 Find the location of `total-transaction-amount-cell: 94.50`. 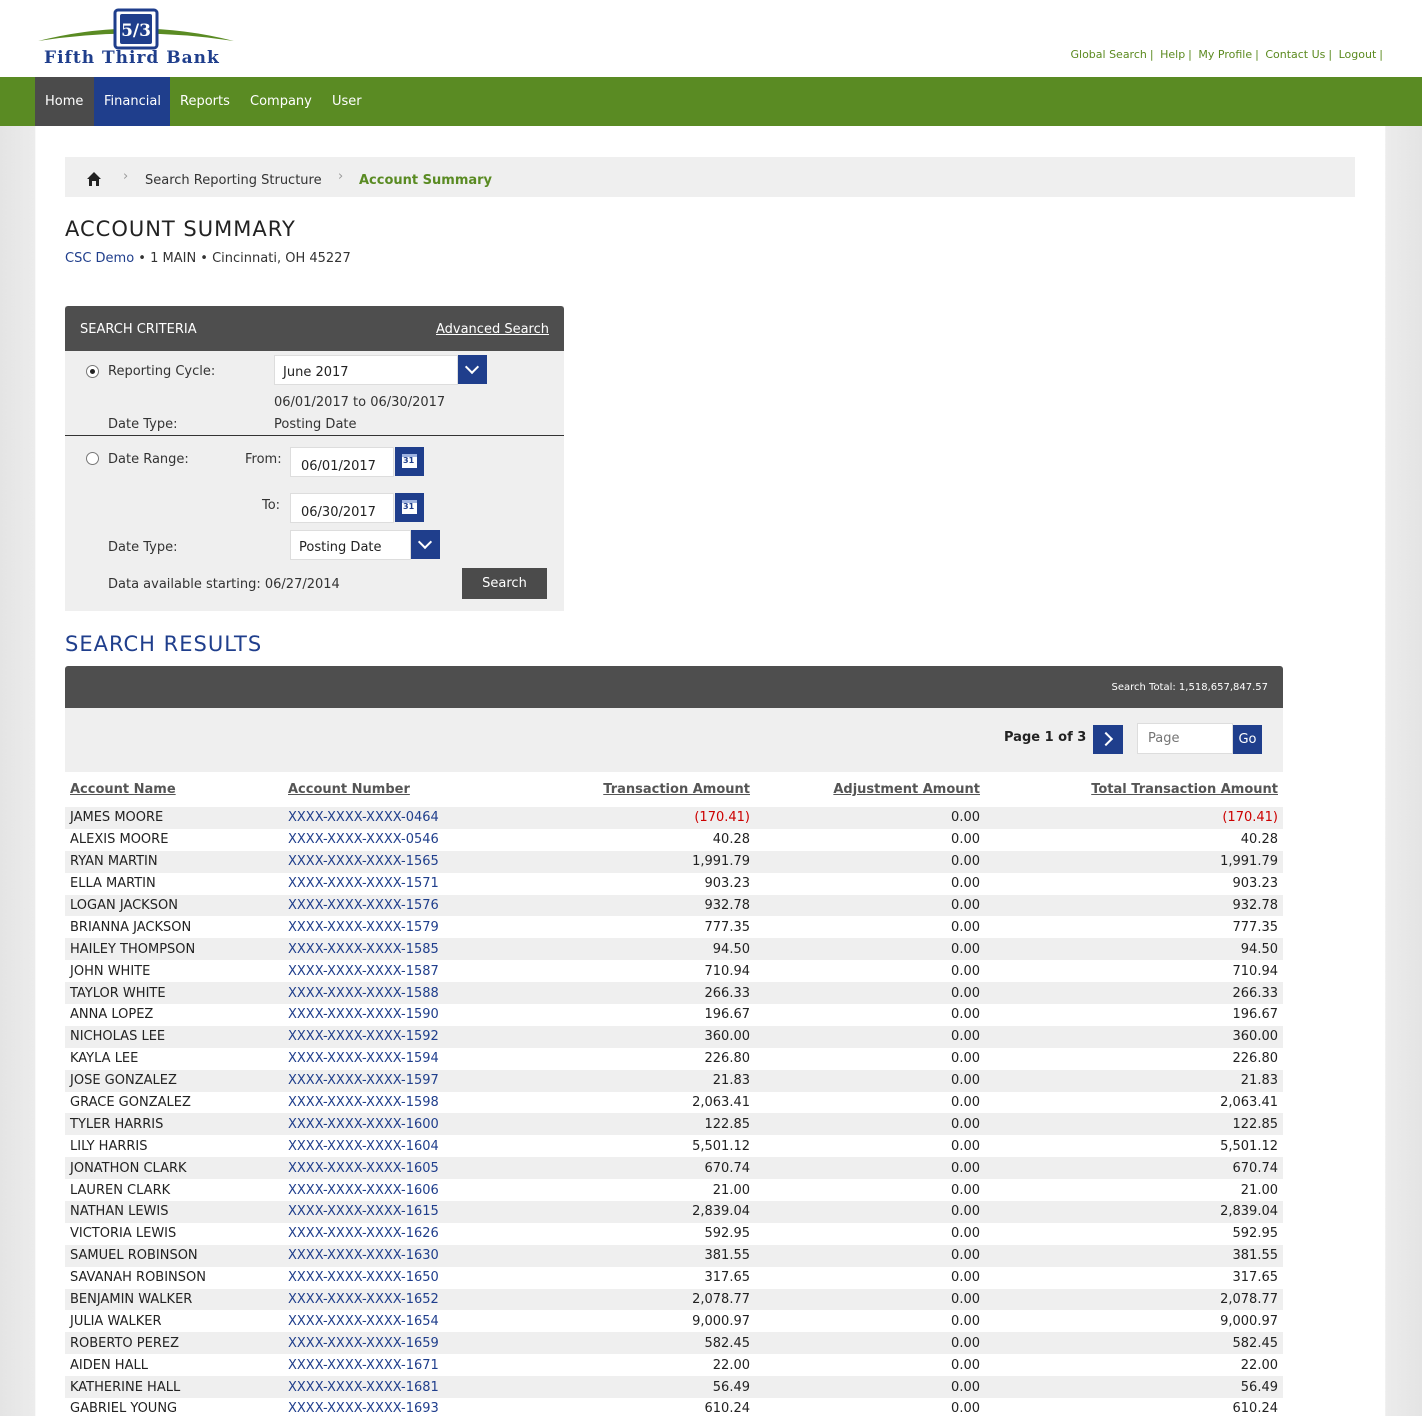

total-transaction-amount-cell: 94.50 is located at coordinates (1134, 949).